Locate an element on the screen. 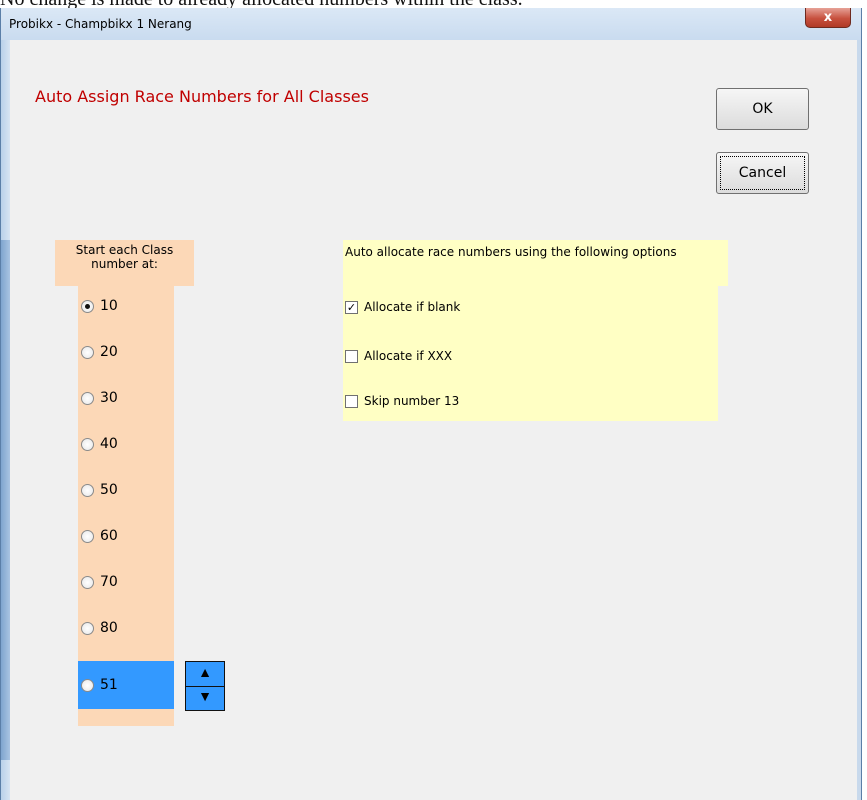 The height and width of the screenshot is (800, 867). checkbox-checked: ✓ is located at coordinates (351, 307).